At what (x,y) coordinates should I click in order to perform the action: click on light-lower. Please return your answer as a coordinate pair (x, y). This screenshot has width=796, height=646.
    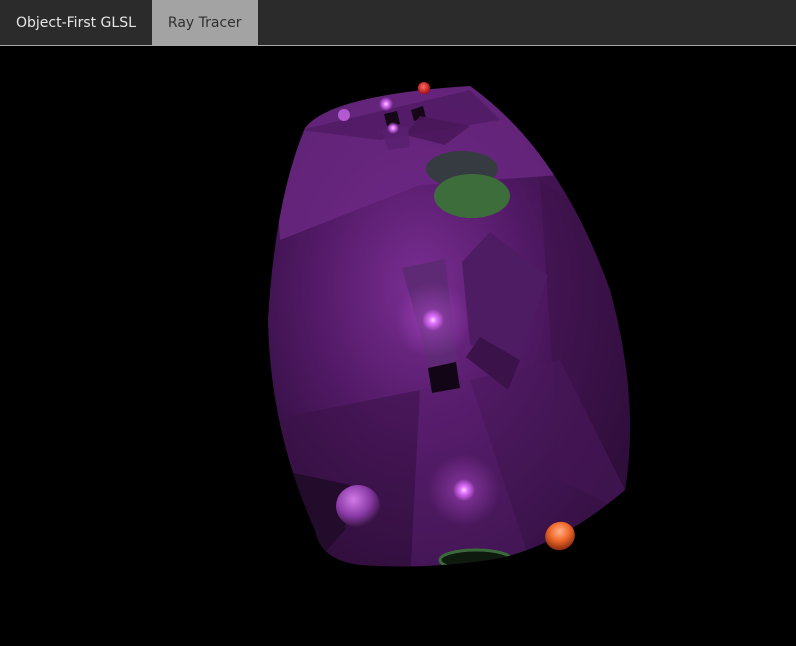
    Looking at the image, I should click on (464, 490).